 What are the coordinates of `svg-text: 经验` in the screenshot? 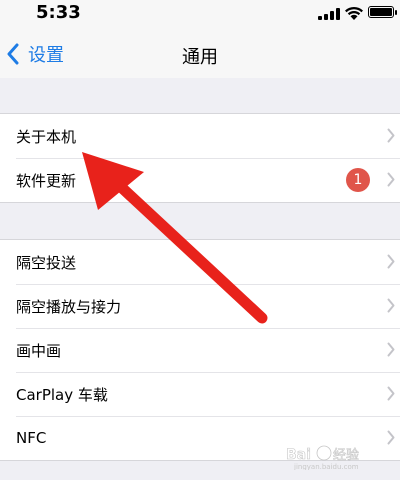 It's located at (346, 455).